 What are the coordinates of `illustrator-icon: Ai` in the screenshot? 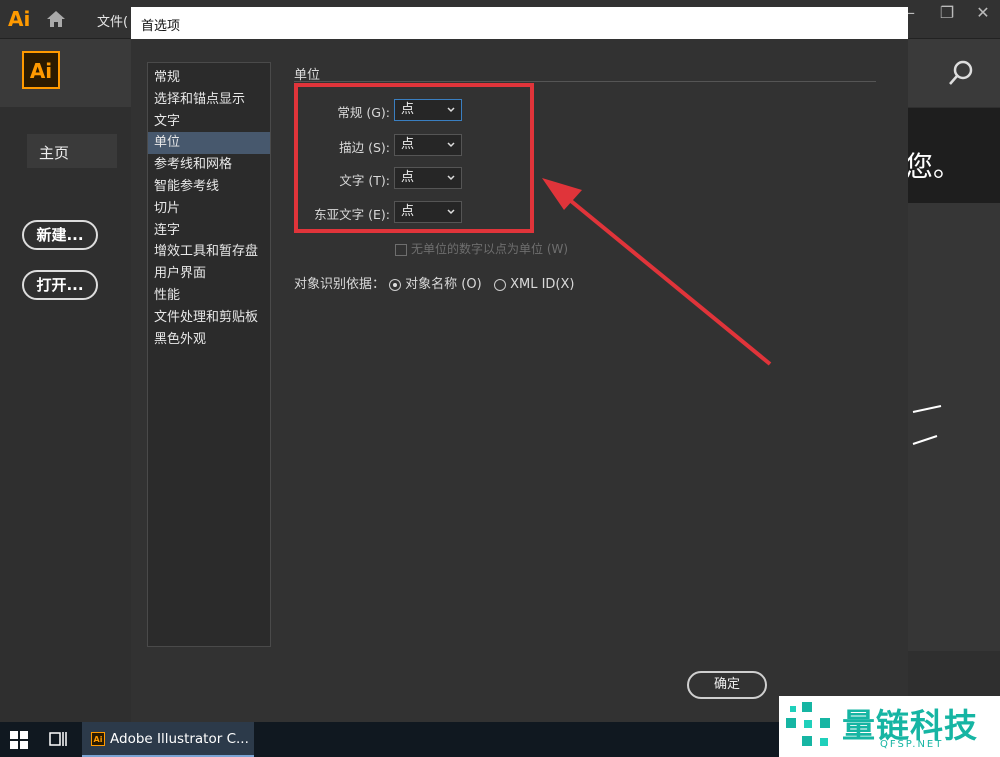 It's located at (98, 739).